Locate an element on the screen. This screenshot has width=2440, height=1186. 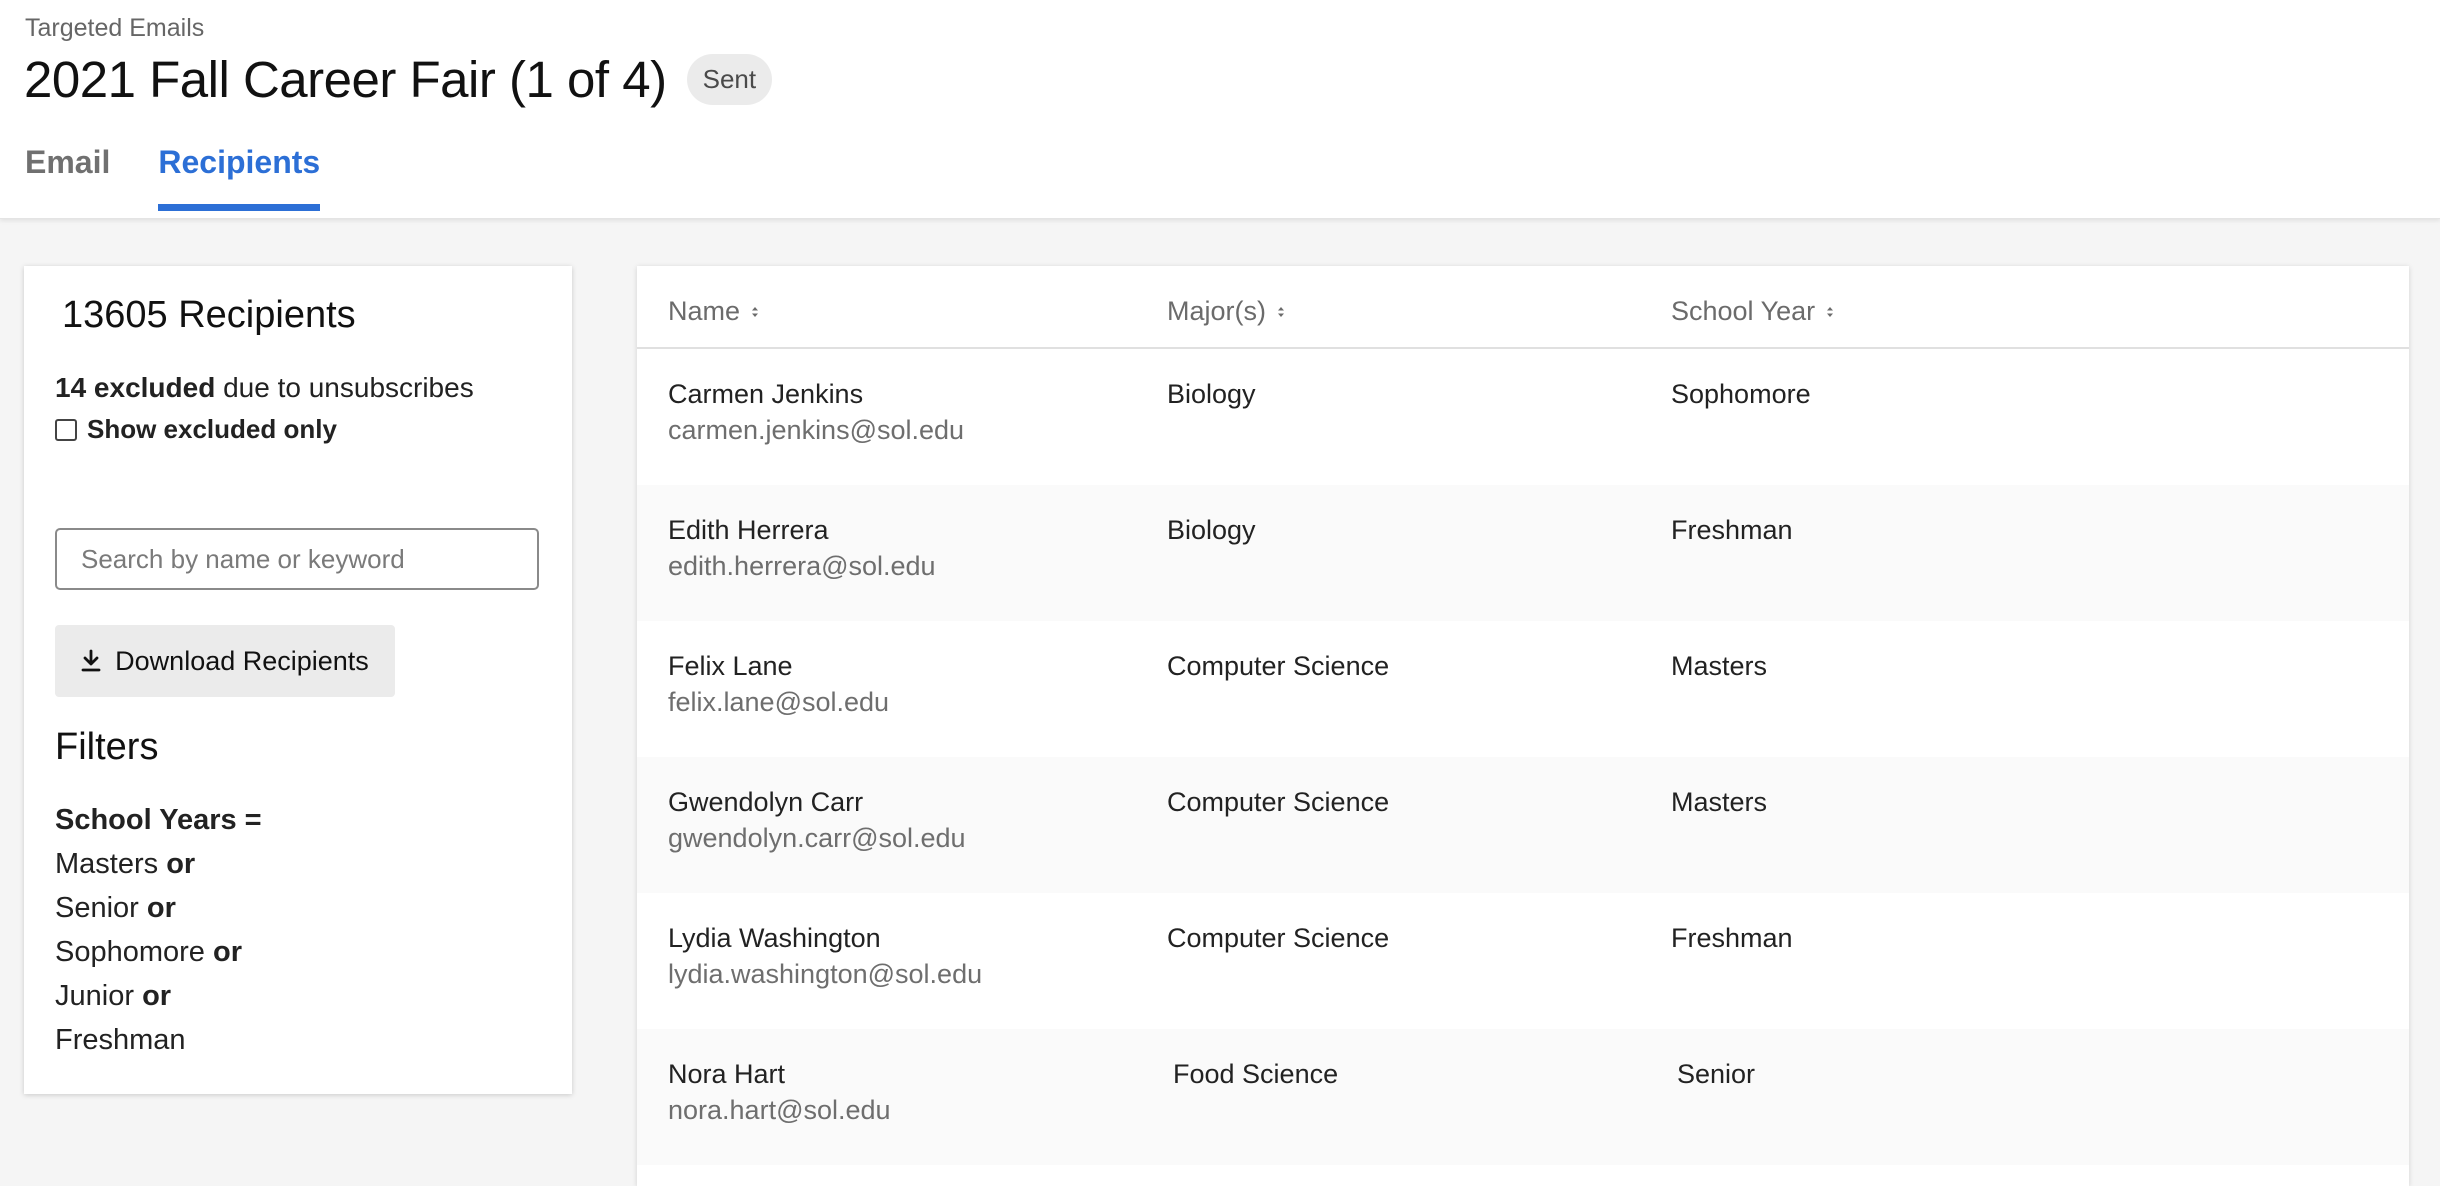
filter-value: Freshman is located at coordinates (120, 1040).